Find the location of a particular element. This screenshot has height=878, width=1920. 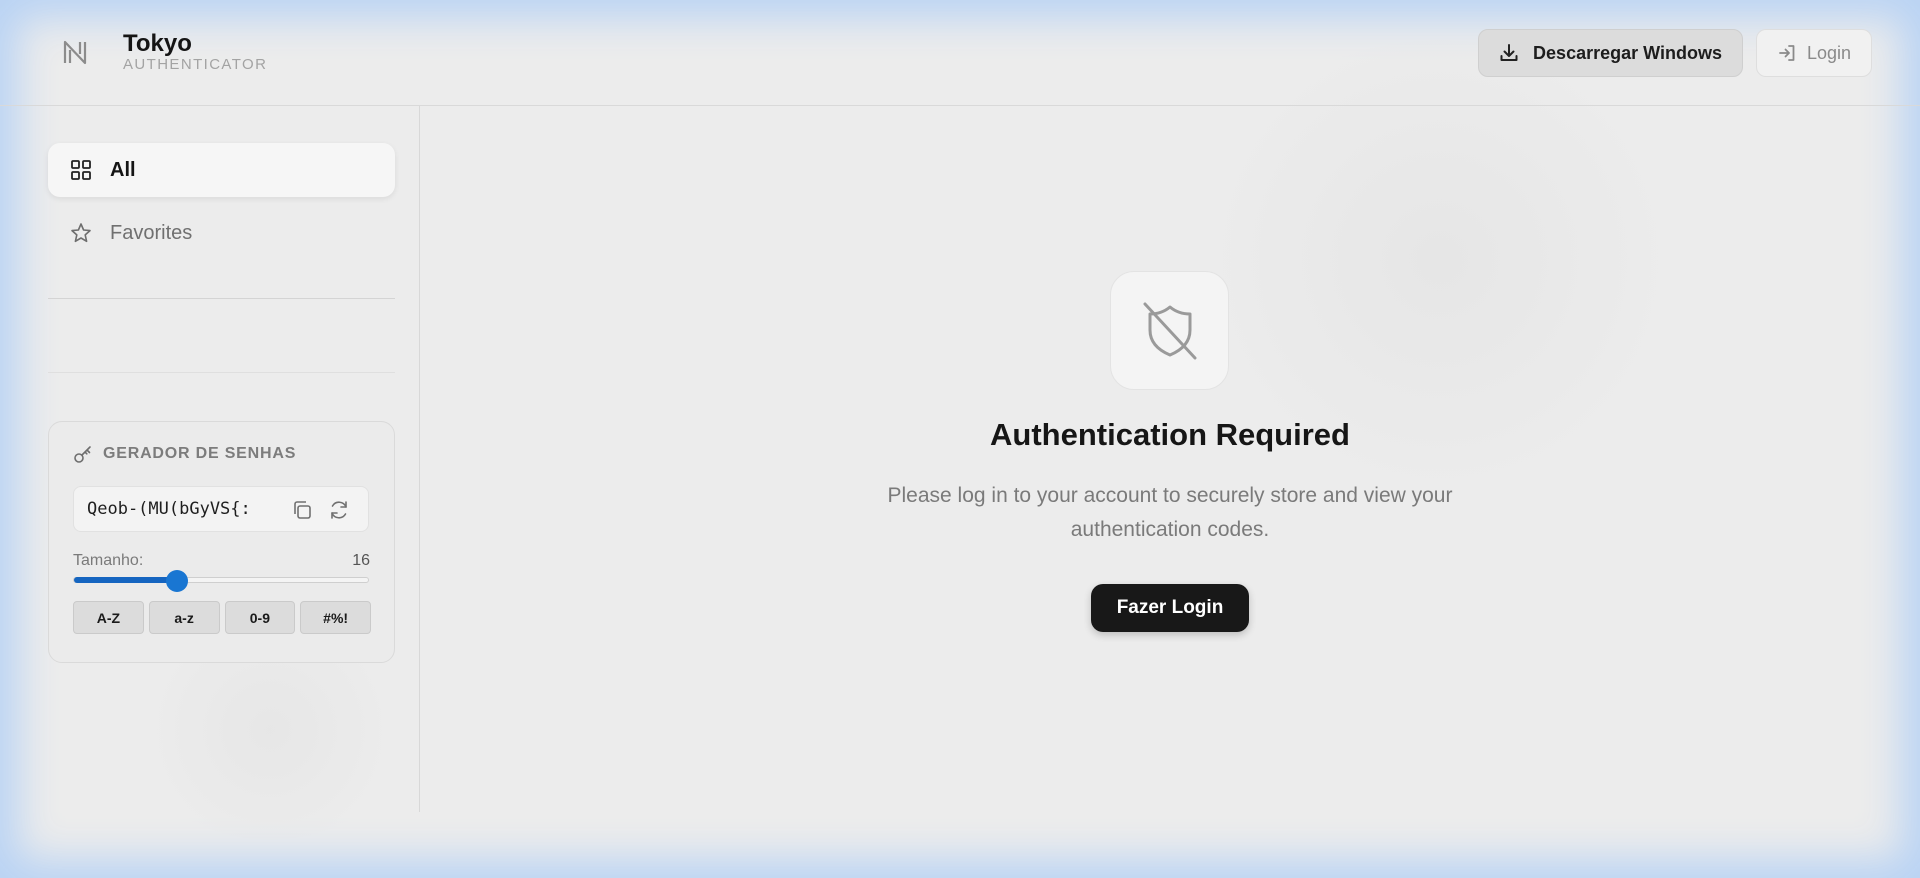

password-generator-header: GERADOR DE SENHAS is located at coordinates (184, 454).